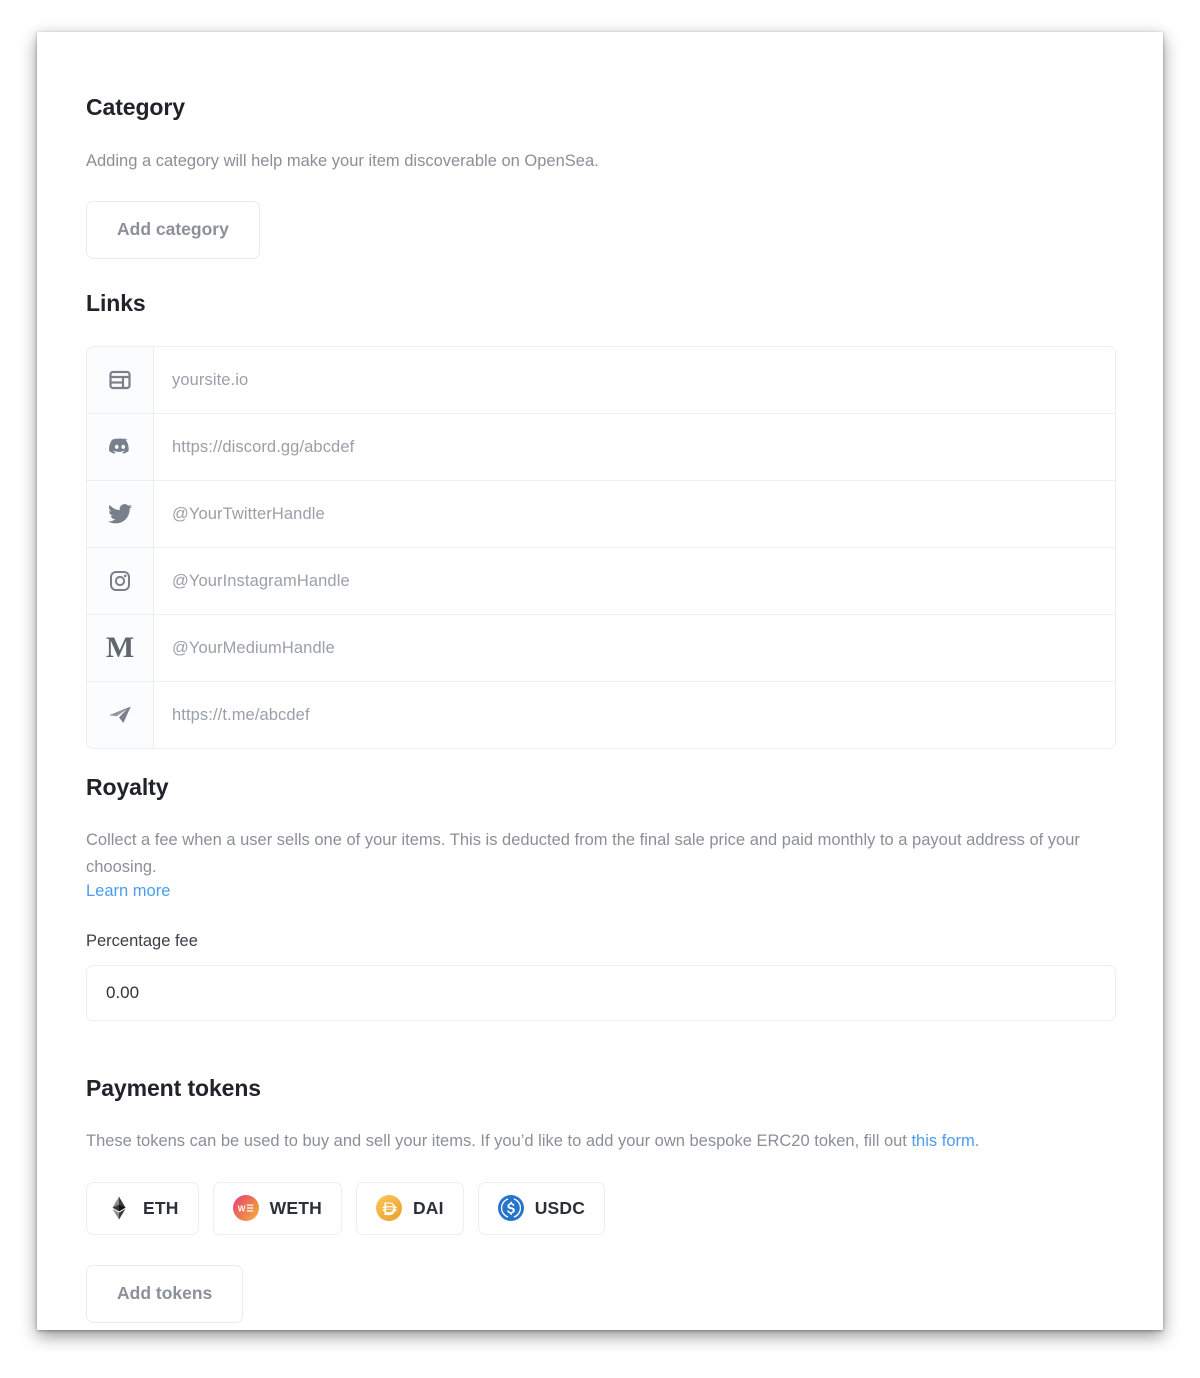  I want to click on token-chip-usdc: USDC, so click(541, 1208).